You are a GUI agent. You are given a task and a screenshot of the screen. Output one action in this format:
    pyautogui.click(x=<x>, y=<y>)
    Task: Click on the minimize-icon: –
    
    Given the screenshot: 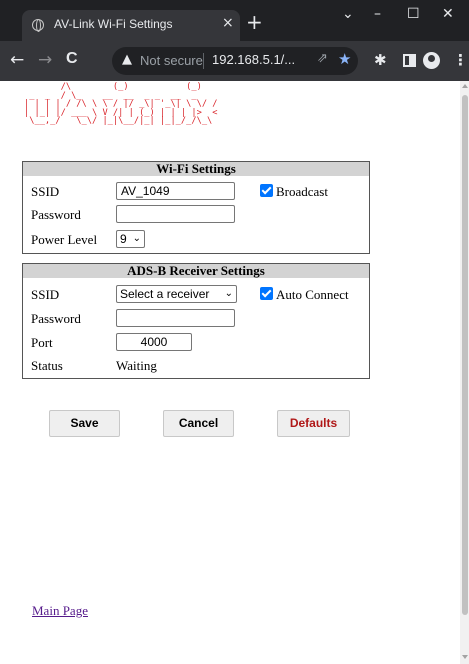 What is the action you would take?
    pyautogui.click(x=377, y=14)
    